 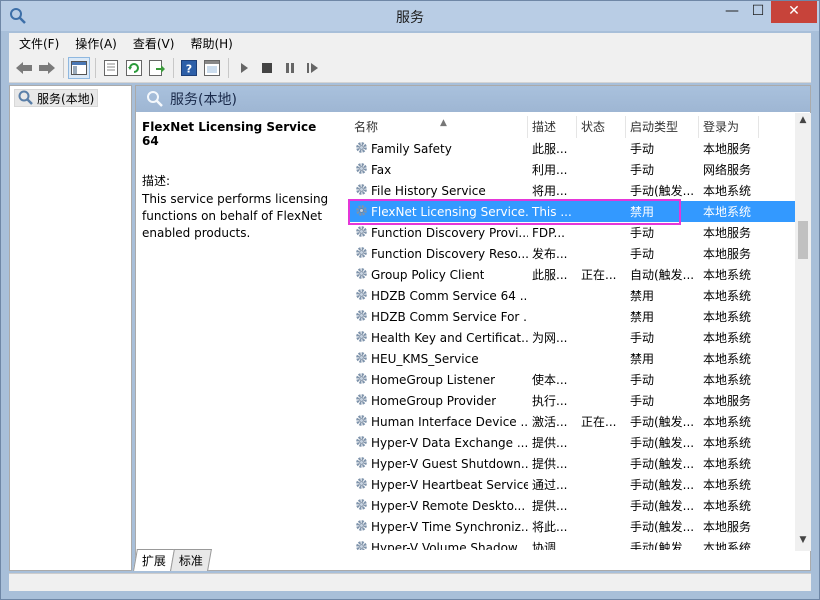 I want to click on table-row: Health Key and Certificat... 为网... 手动 本地系统, so click(x=575, y=337).